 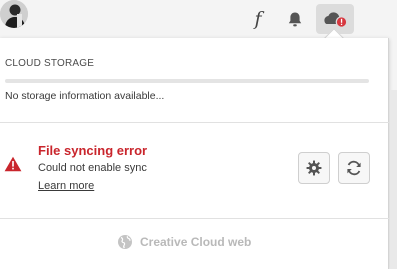 I want to click on cloud-storage-title: CLOUD STORAGE, so click(x=50, y=63).